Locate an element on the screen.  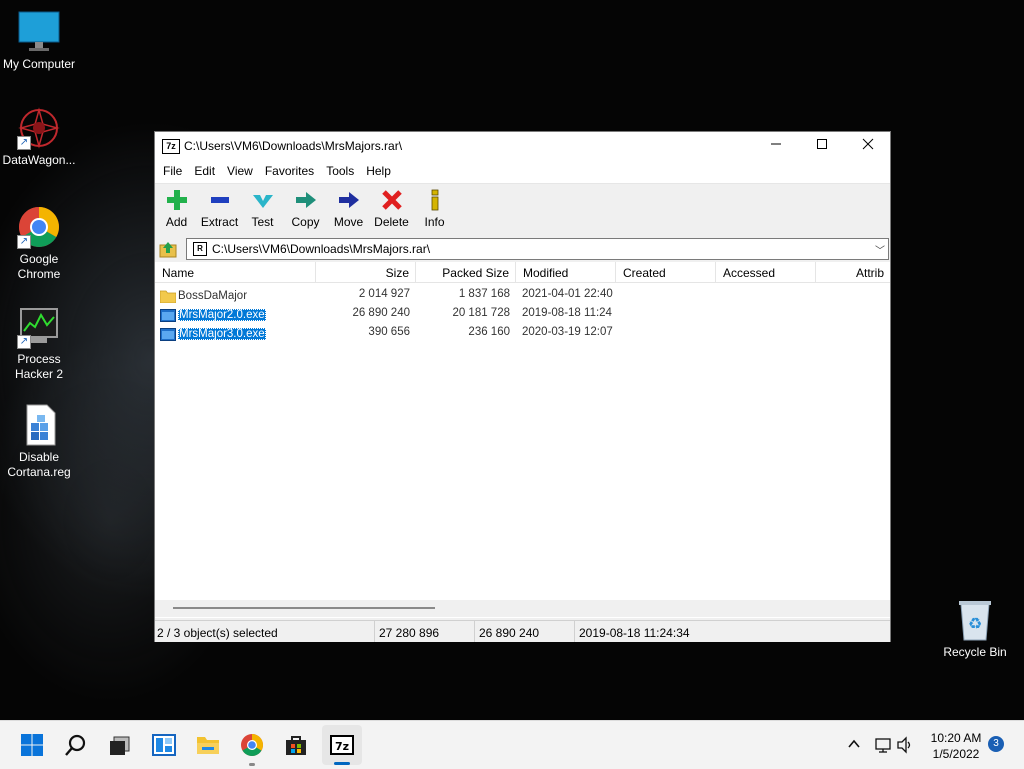
minimize-button is located at coordinates (776, 145).